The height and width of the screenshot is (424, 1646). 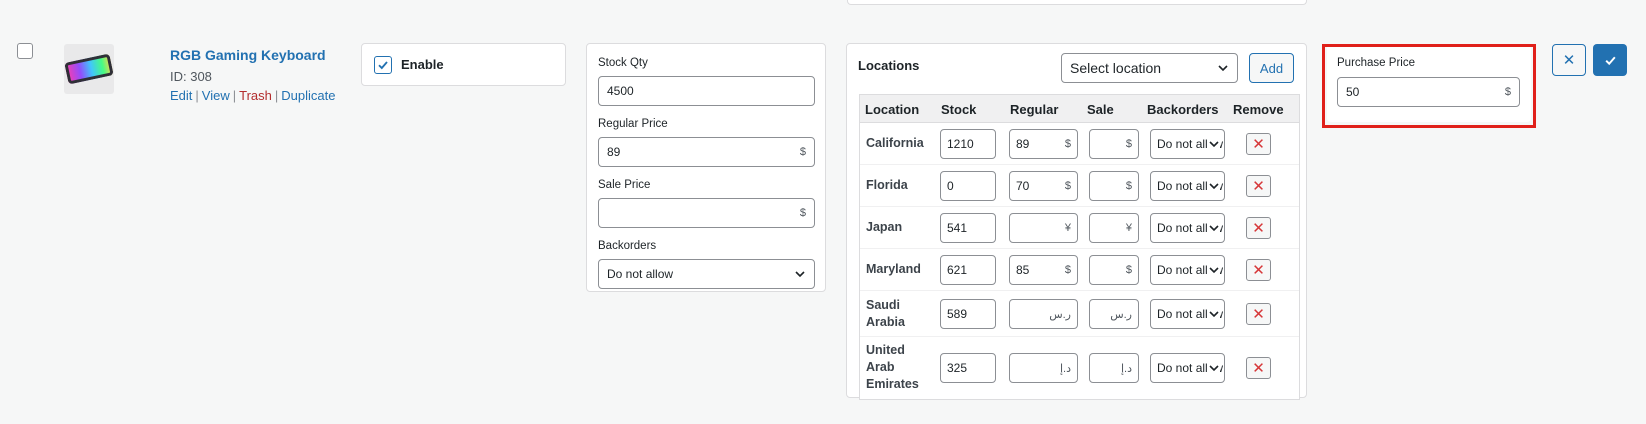 I want to click on location-name: Florida, so click(x=887, y=185).